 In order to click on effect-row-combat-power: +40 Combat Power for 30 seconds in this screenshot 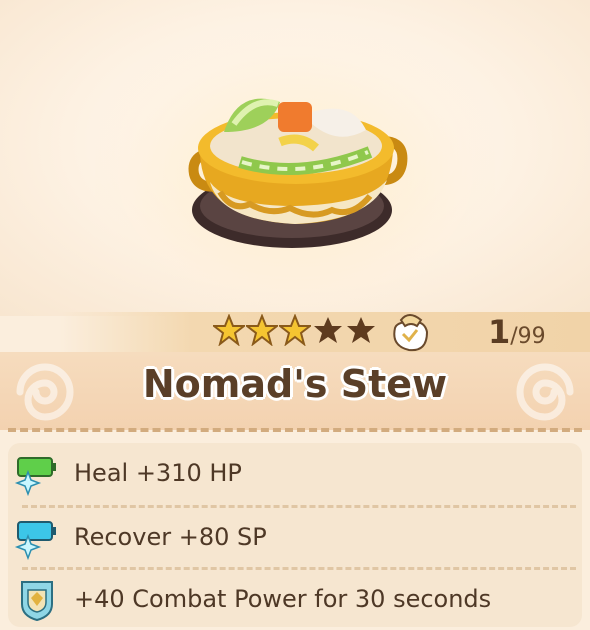, I will do `click(295, 599)`.